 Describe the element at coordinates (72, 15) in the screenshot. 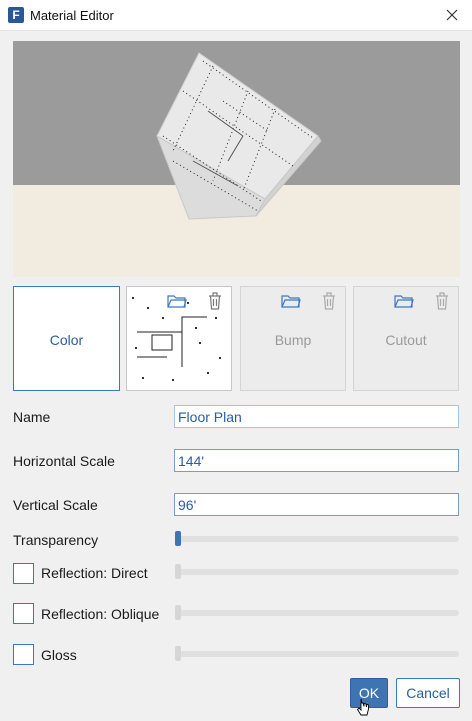

I see `window-title: Material Editor` at that location.